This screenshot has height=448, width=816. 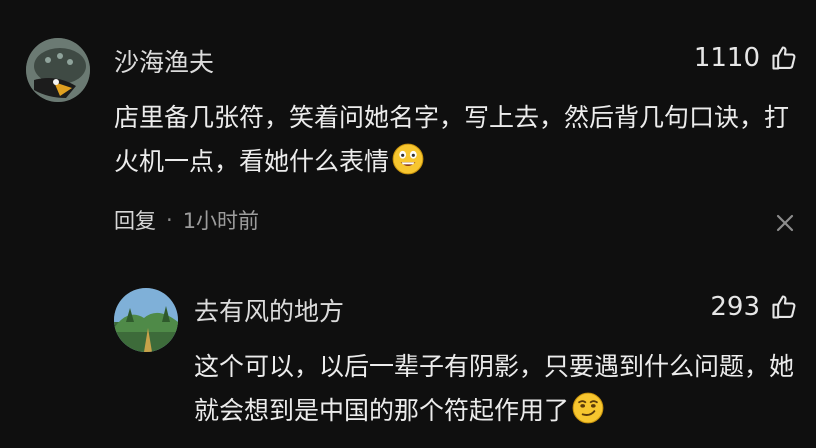 I want to click on comment-text-content: 店里备几张符，笑着问她名字，写上去，然后背几句口诀，打火机一点，看她什么表情, so click(x=452, y=139).